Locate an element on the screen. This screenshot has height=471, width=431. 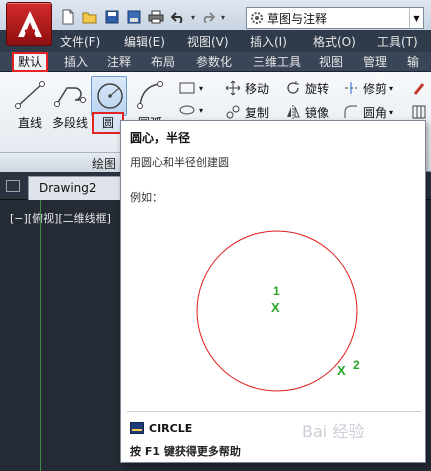
quick-access-toolbar: ▾ ▾ is located at coordinates (142, 17).